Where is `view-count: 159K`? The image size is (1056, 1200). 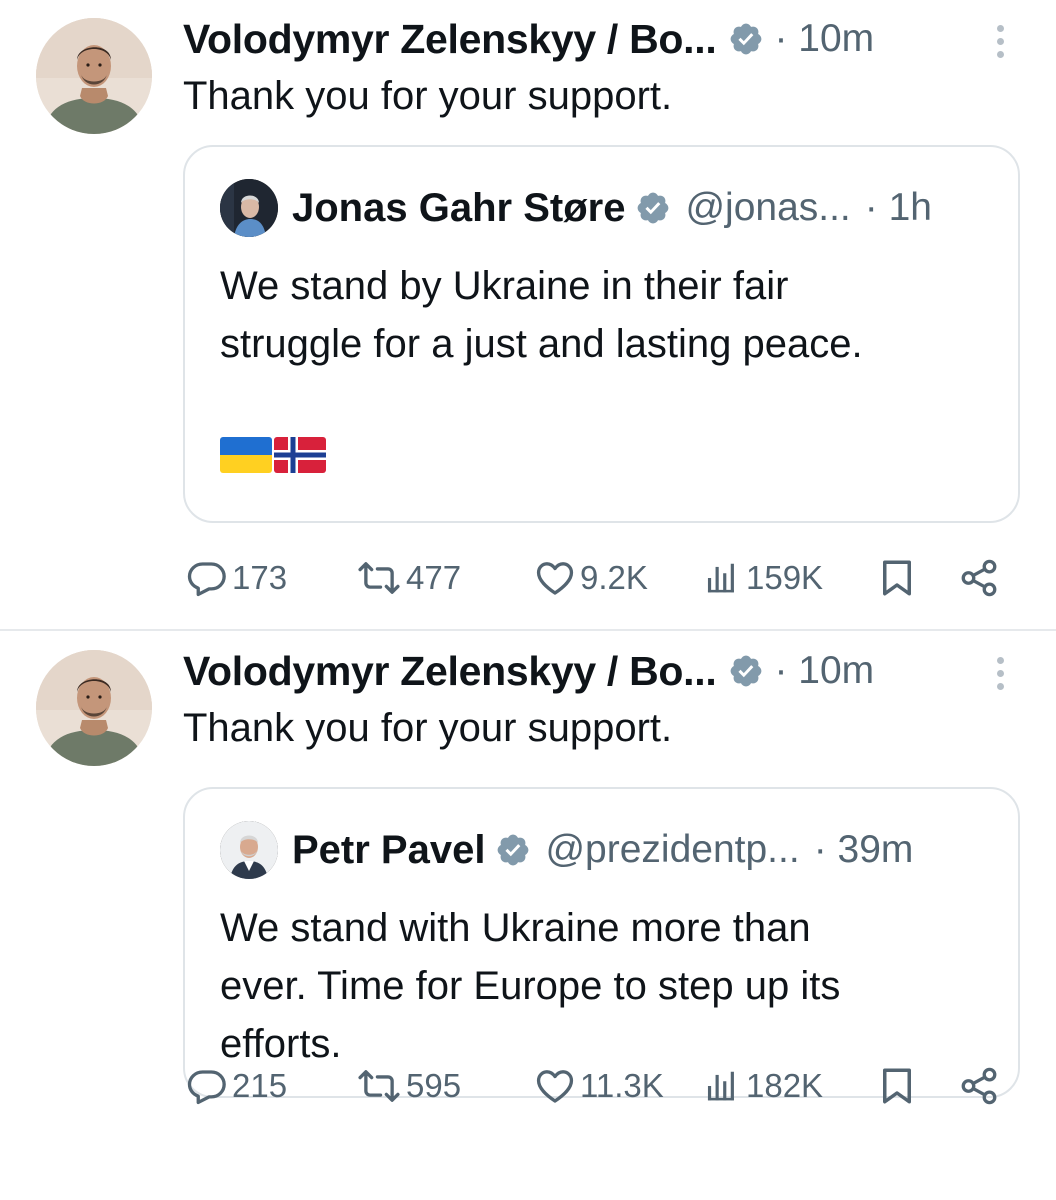 view-count: 159K is located at coordinates (785, 577).